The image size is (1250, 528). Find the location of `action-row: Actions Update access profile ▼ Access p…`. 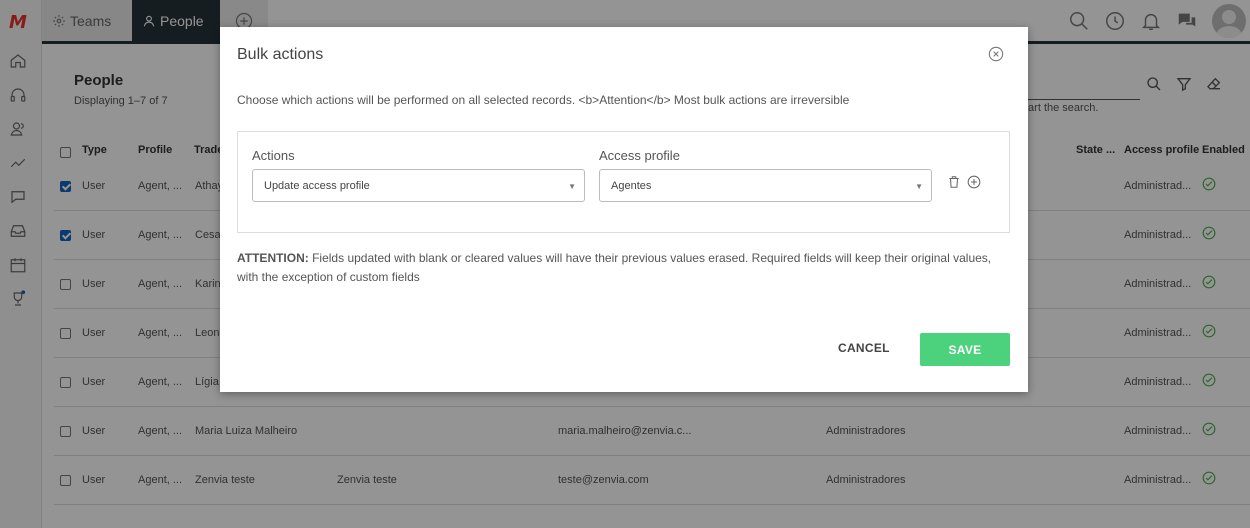

action-row: Actions Update access profile ▼ Access p… is located at coordinates (623, 182).